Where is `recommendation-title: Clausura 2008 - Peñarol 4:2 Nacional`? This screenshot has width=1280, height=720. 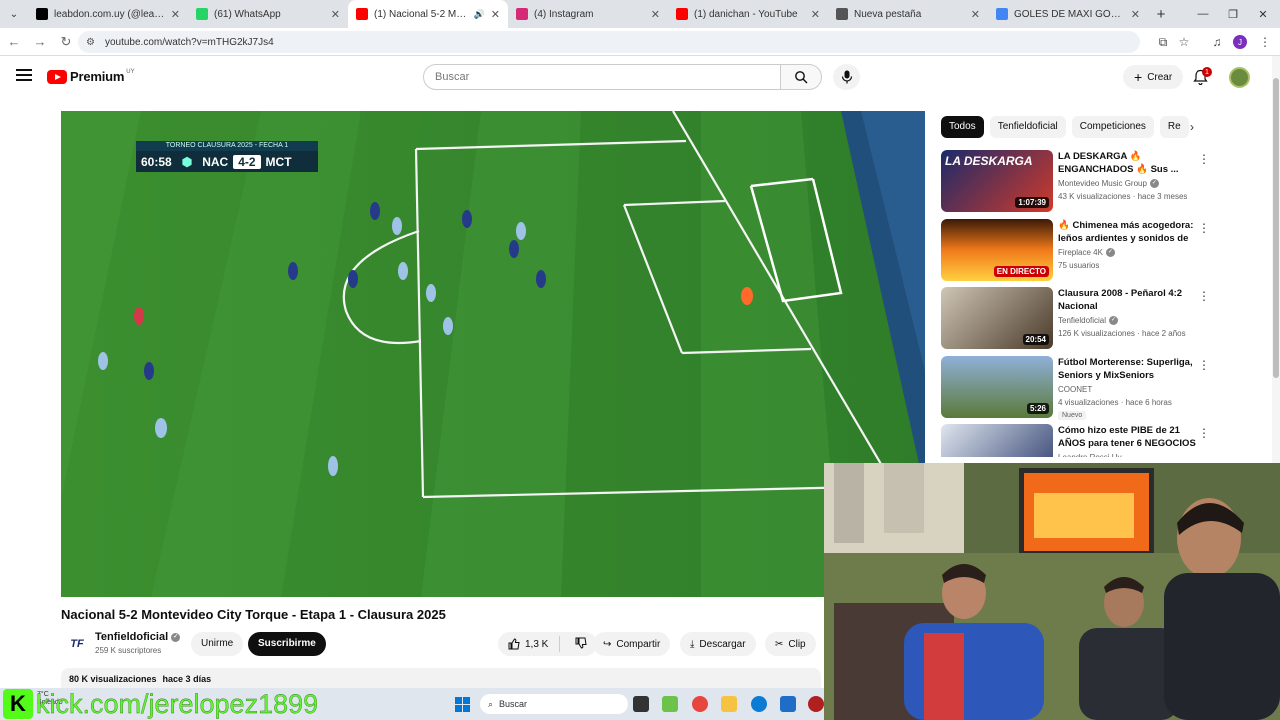 recommendation-title: Clausura 2008 - Peñarol 4:2 Nacional is located at coordinates (1128, 300).